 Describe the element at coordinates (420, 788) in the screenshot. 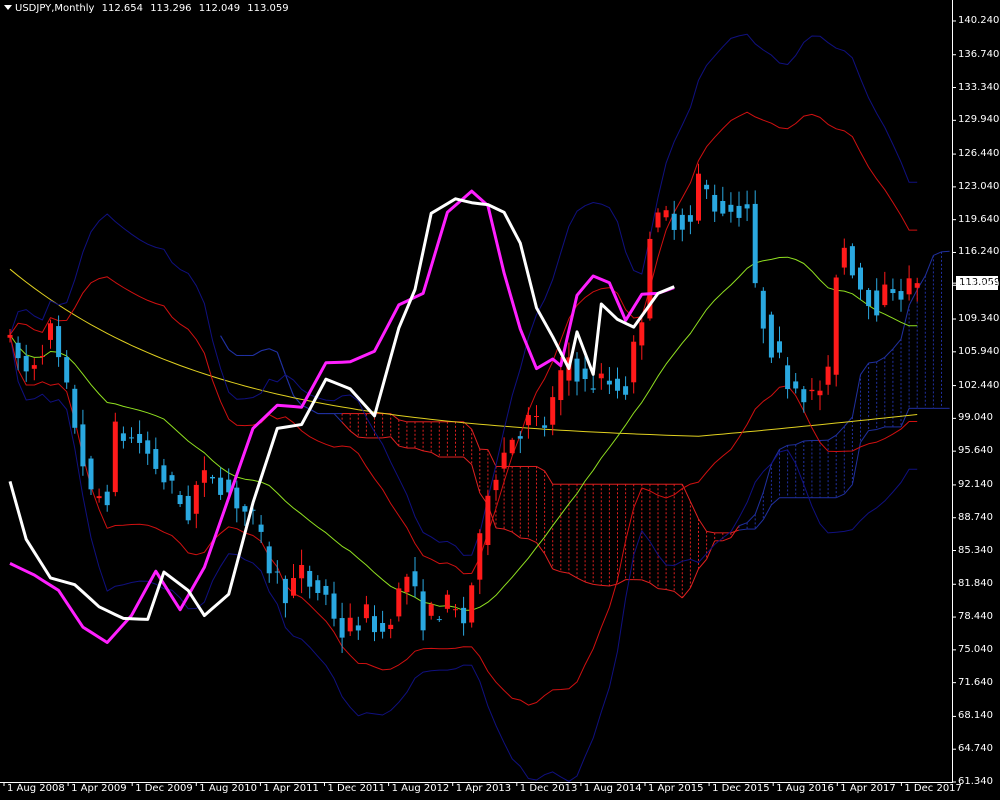

I see `x-tick-label: 1 Aug 2012` at that location.